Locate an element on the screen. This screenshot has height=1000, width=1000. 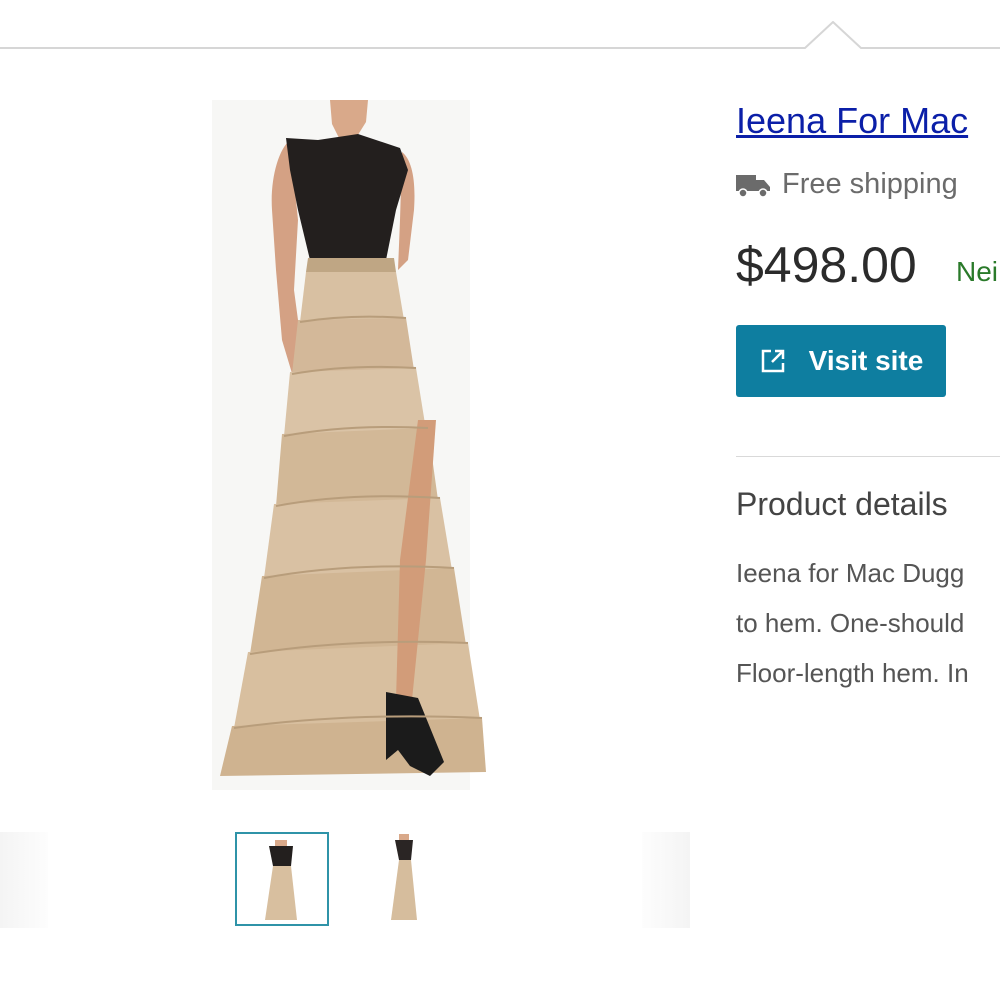
product-description-line: to hem. One-should is located at coordinates (850, 623).